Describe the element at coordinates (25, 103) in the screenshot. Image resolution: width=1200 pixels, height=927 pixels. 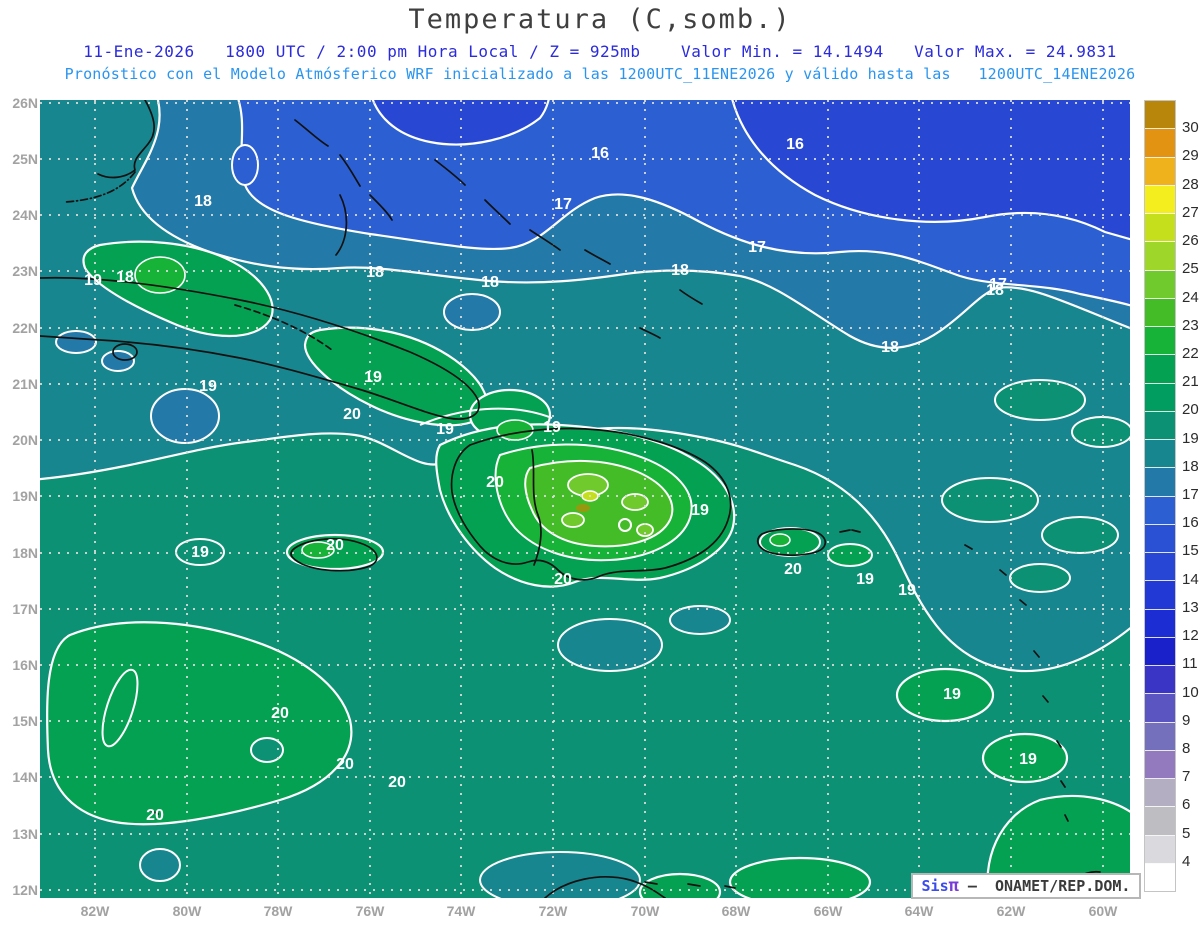
I see `lat-tick-label: 26N` at that location.